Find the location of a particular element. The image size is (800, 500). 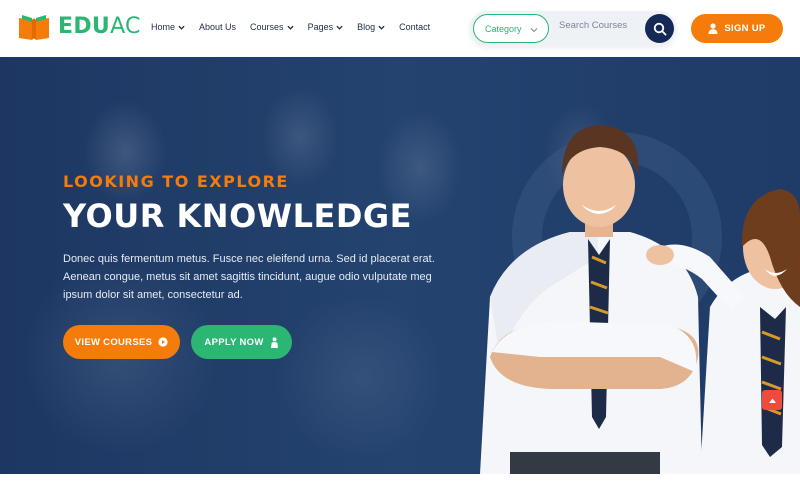

search-icon is located at coordinates (659, 28).